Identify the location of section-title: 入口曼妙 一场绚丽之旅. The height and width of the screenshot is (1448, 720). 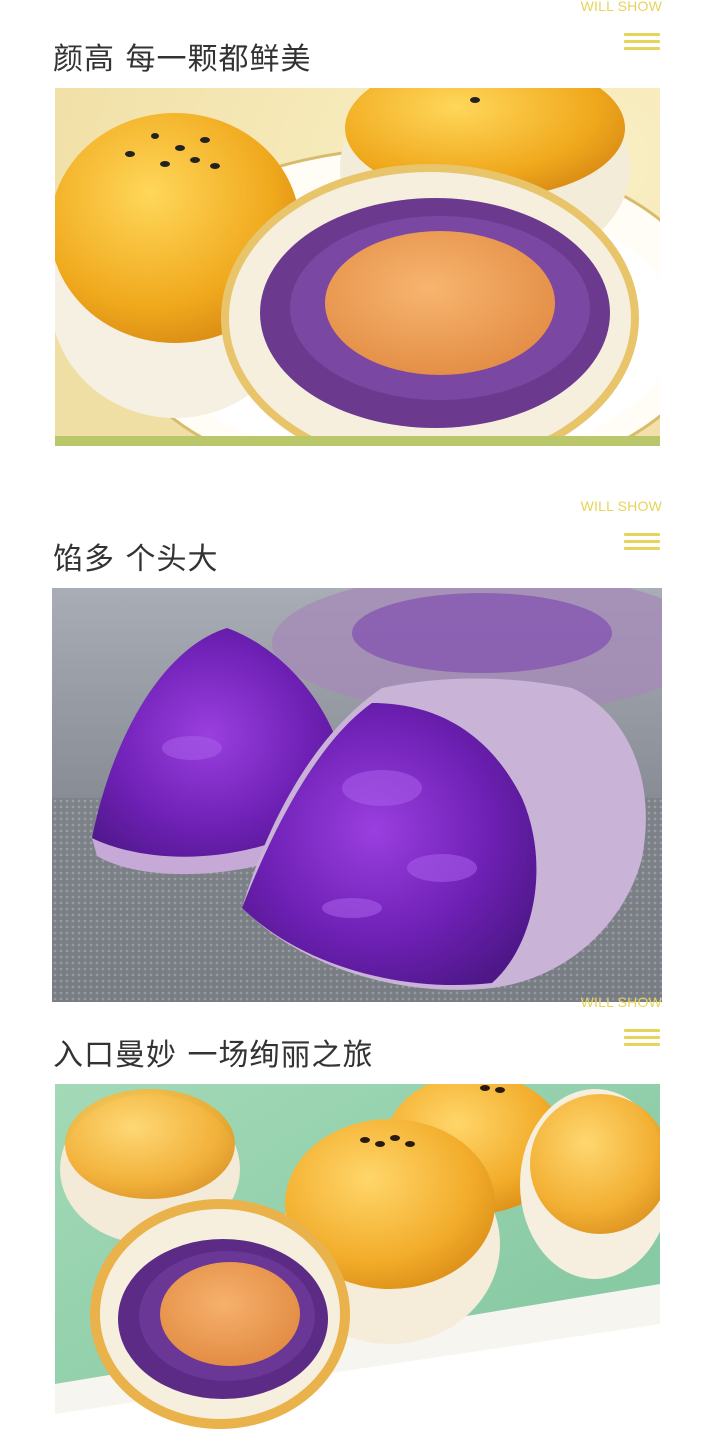
(213, 1055).